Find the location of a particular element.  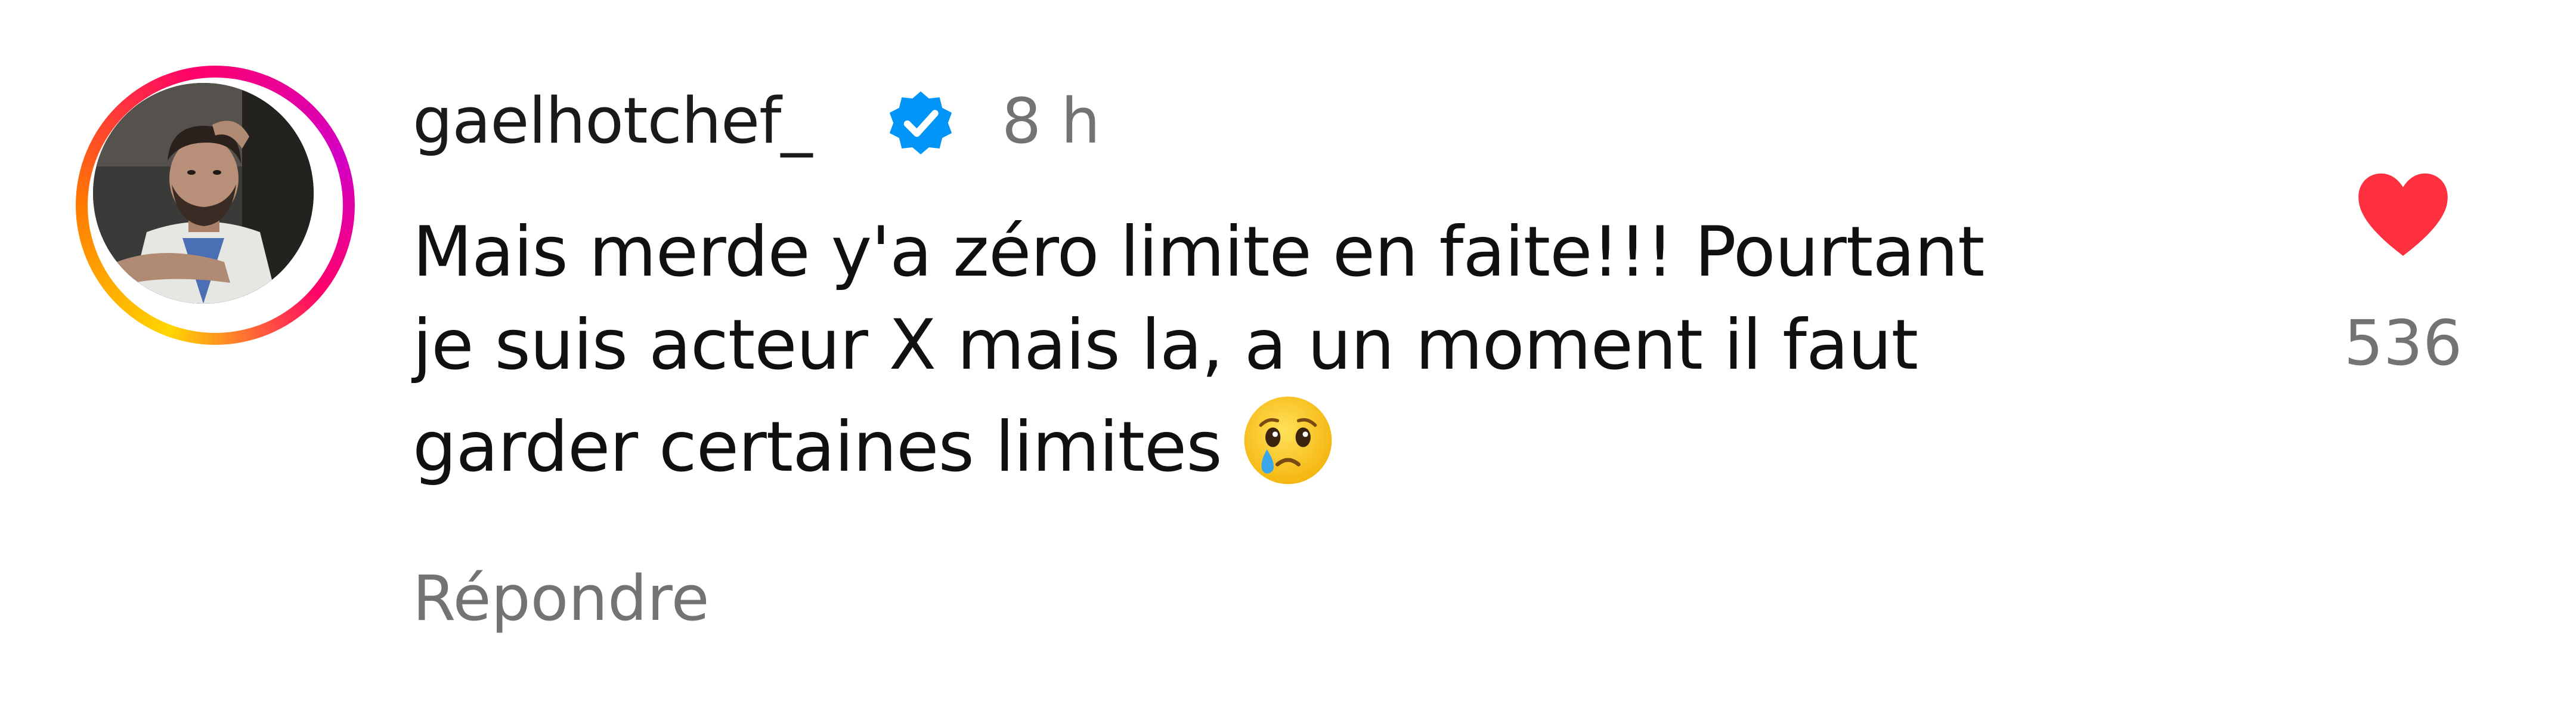

crying-face-emoji-icon is located at coordinates (1288, 440).